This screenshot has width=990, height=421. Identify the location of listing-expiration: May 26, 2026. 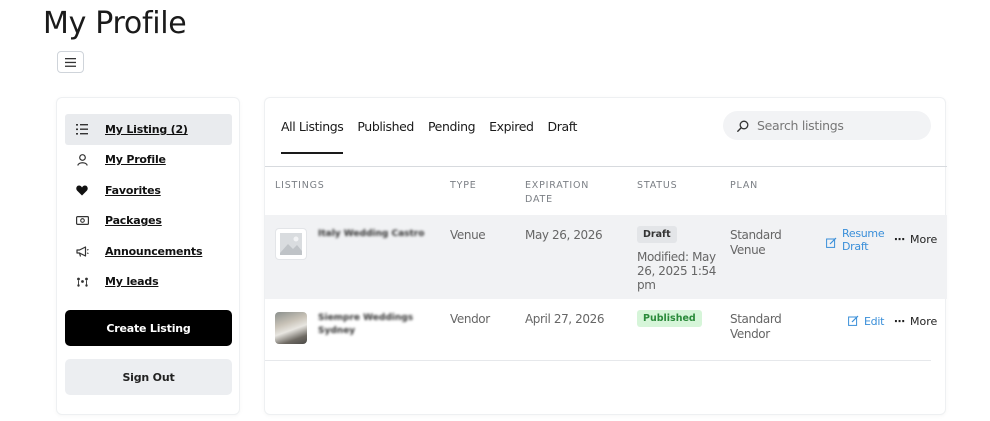
(564, 235).